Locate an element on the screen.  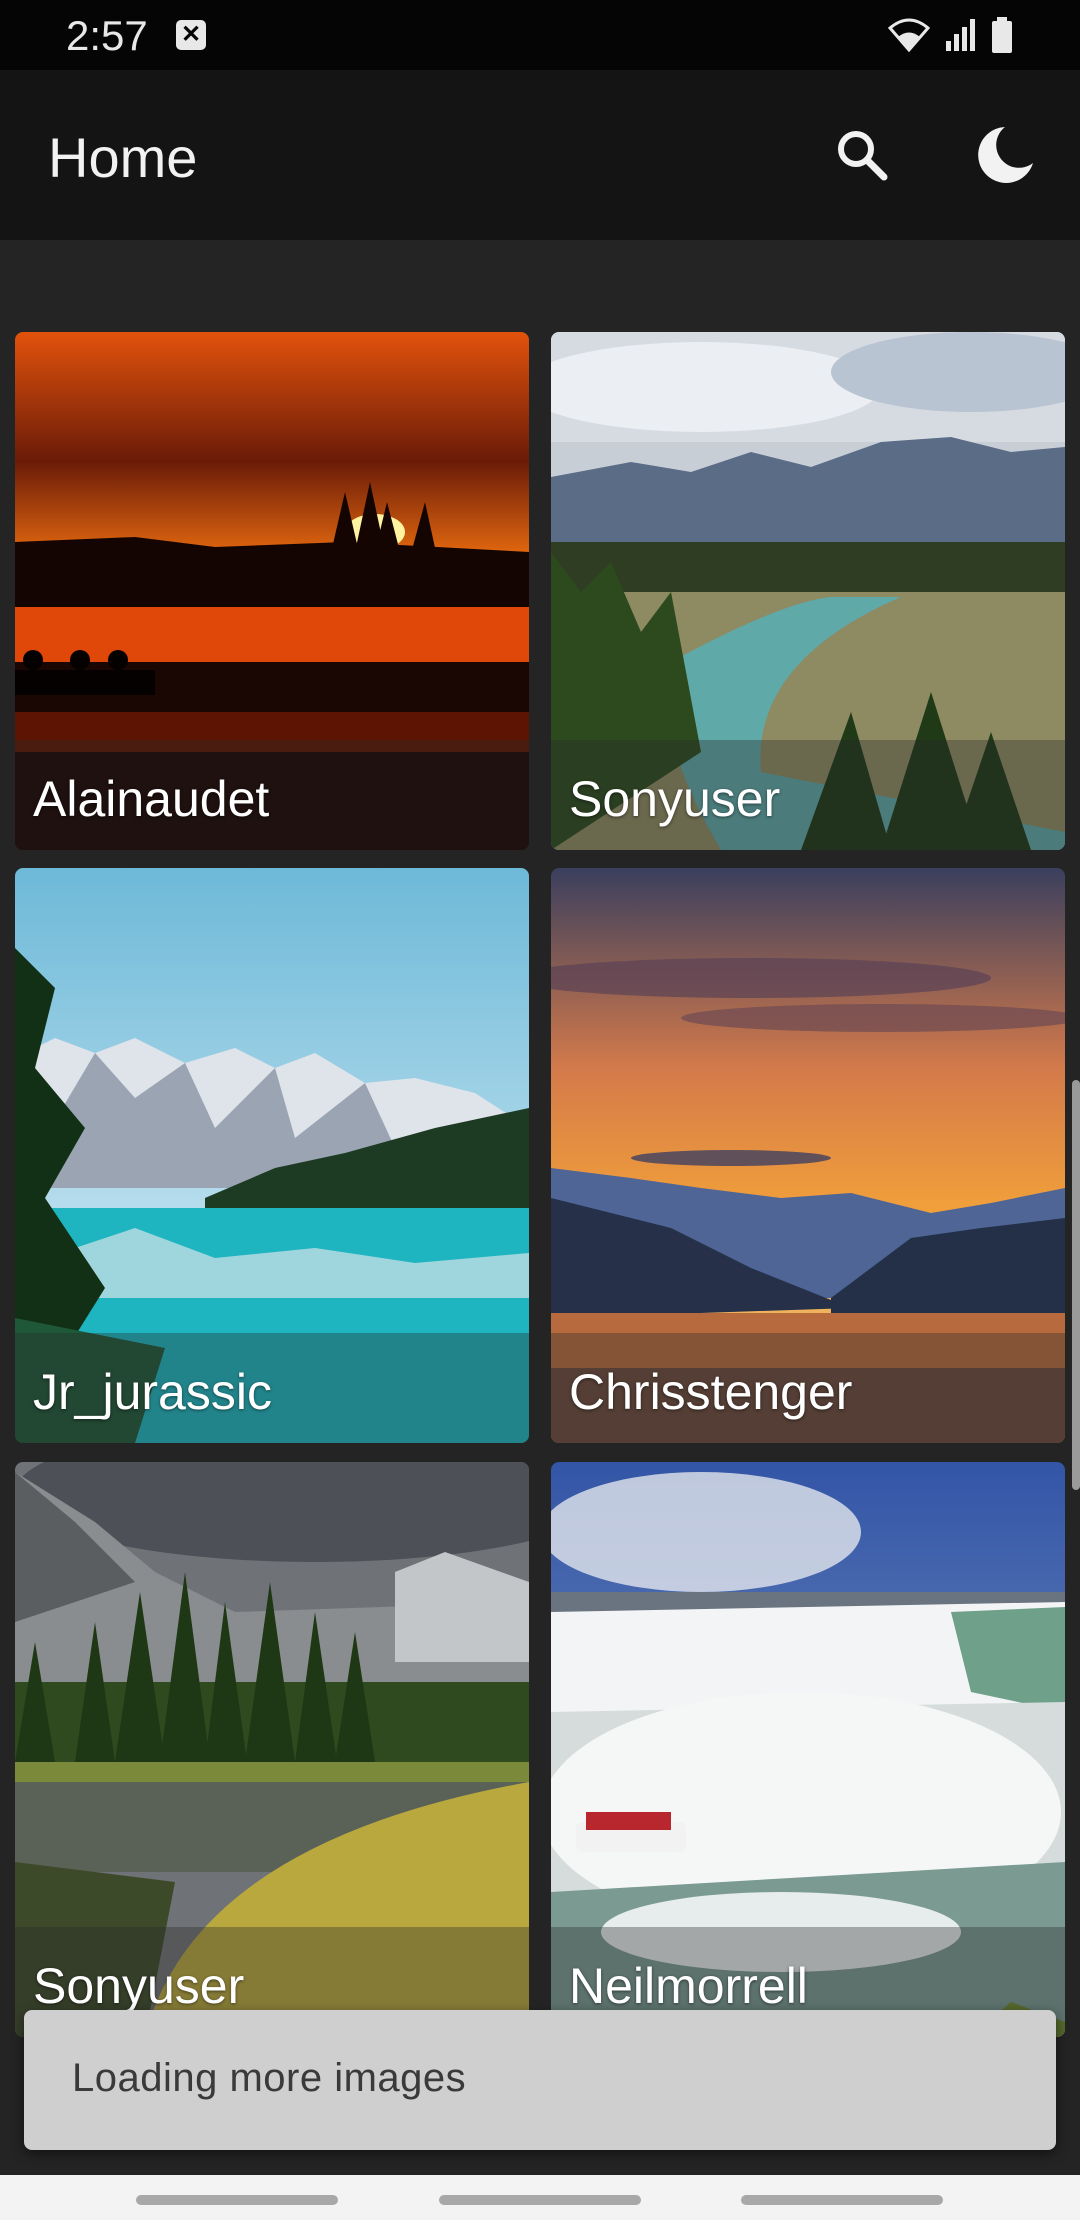
photo-author: Alainaudet is located at coordinates (151, 799).